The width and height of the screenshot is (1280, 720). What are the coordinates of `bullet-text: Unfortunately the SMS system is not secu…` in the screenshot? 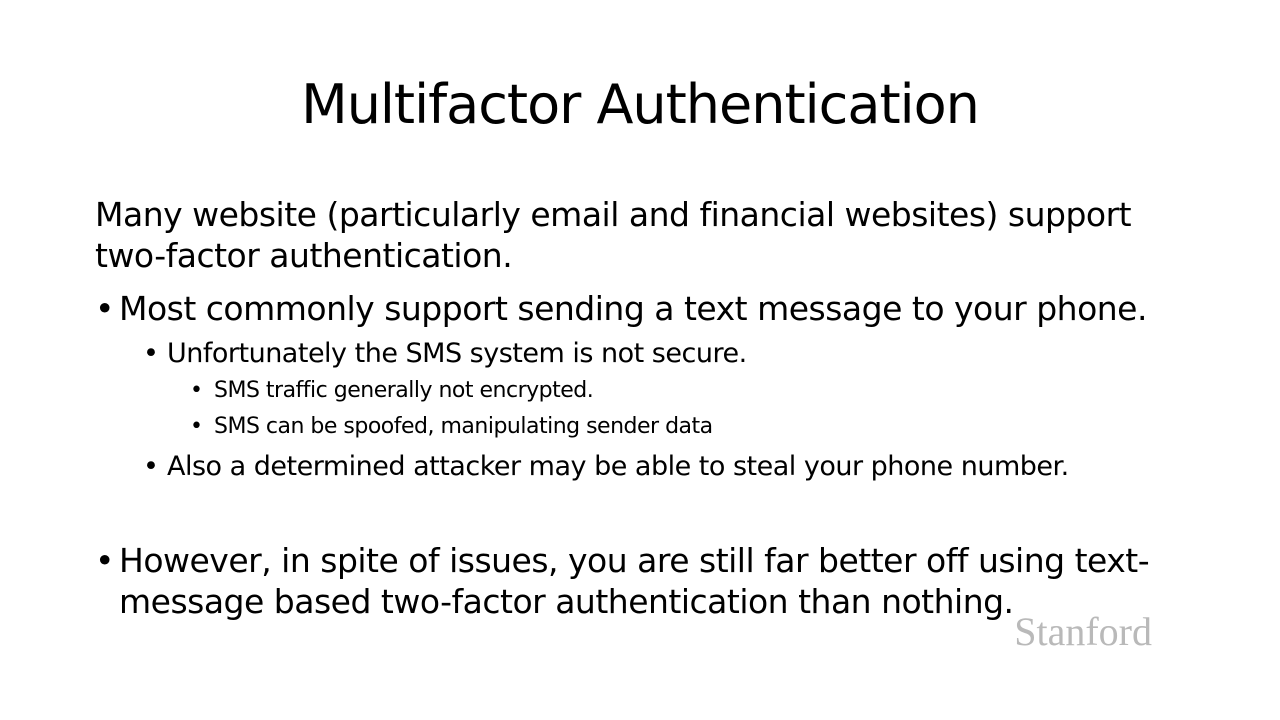 It's located at (457, 353).